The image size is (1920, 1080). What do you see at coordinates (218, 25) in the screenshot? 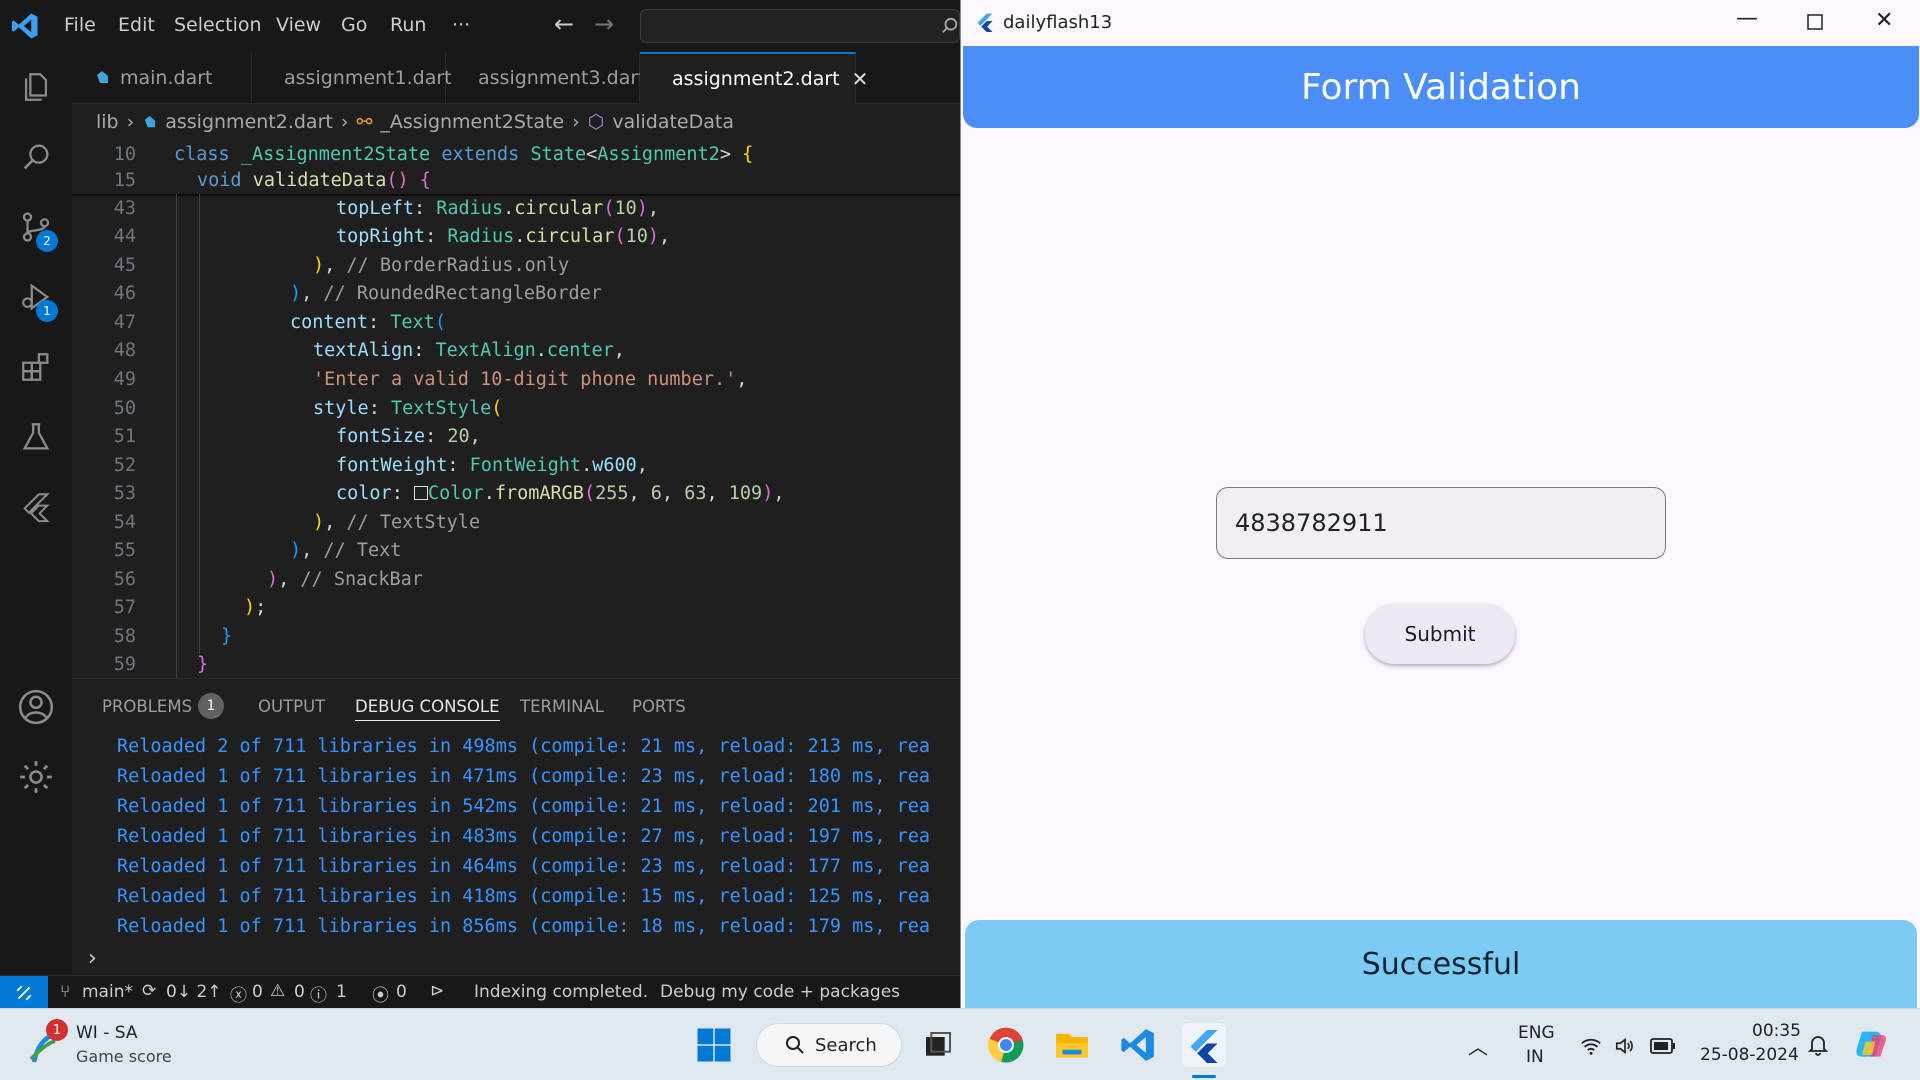
I see `menu-selection: Selection` at bounding box center [218, 25].